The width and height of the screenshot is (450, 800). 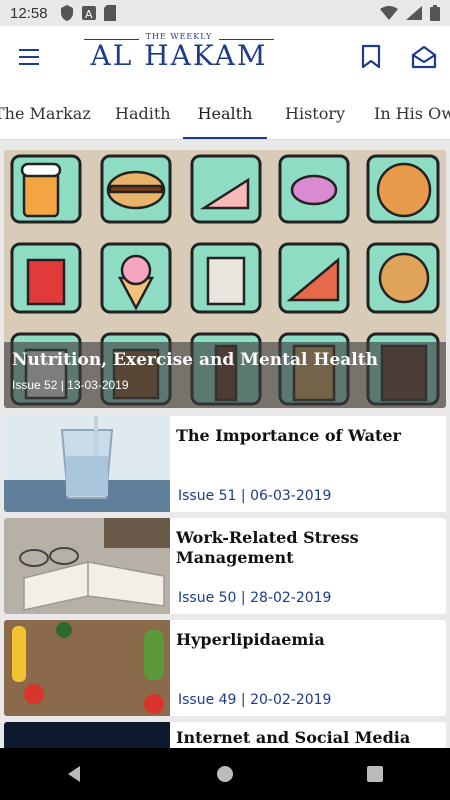 I want to click on vegetables-image, so click(x=87, y=668).